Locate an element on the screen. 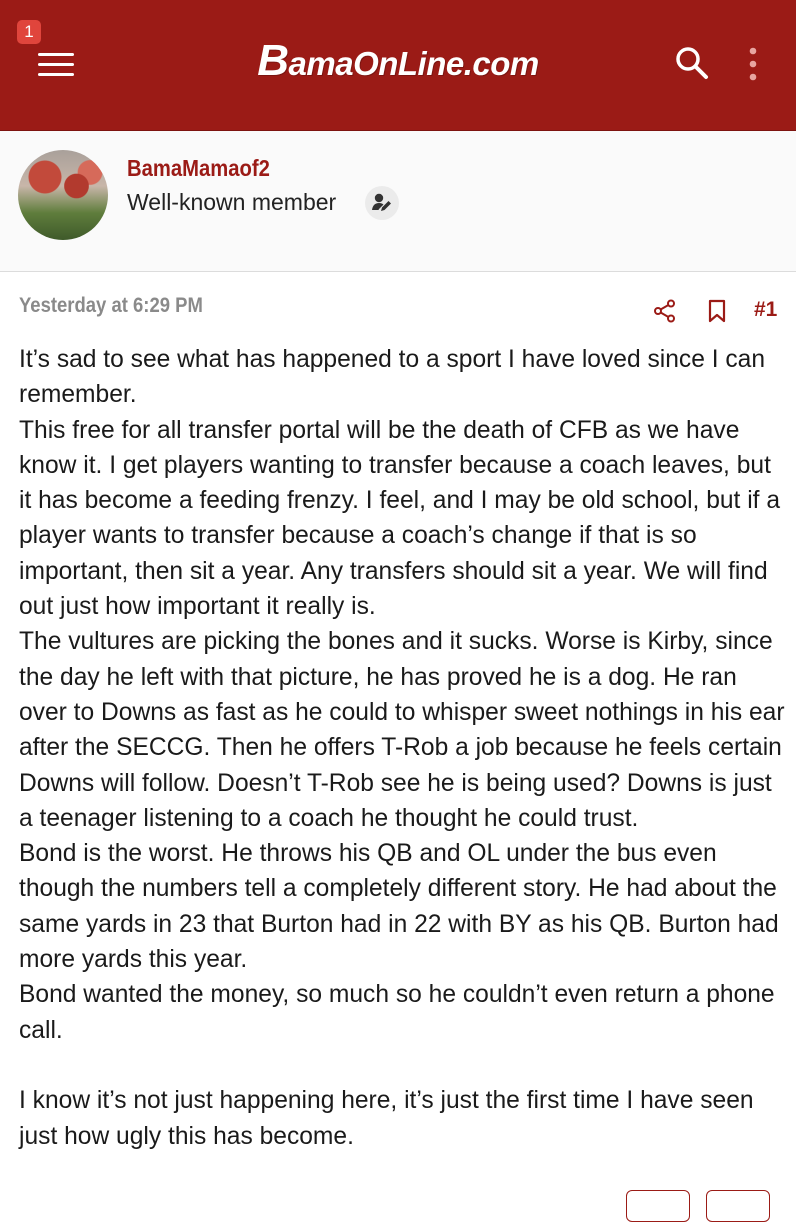  reply-button is located at coordinates (738, 1206).